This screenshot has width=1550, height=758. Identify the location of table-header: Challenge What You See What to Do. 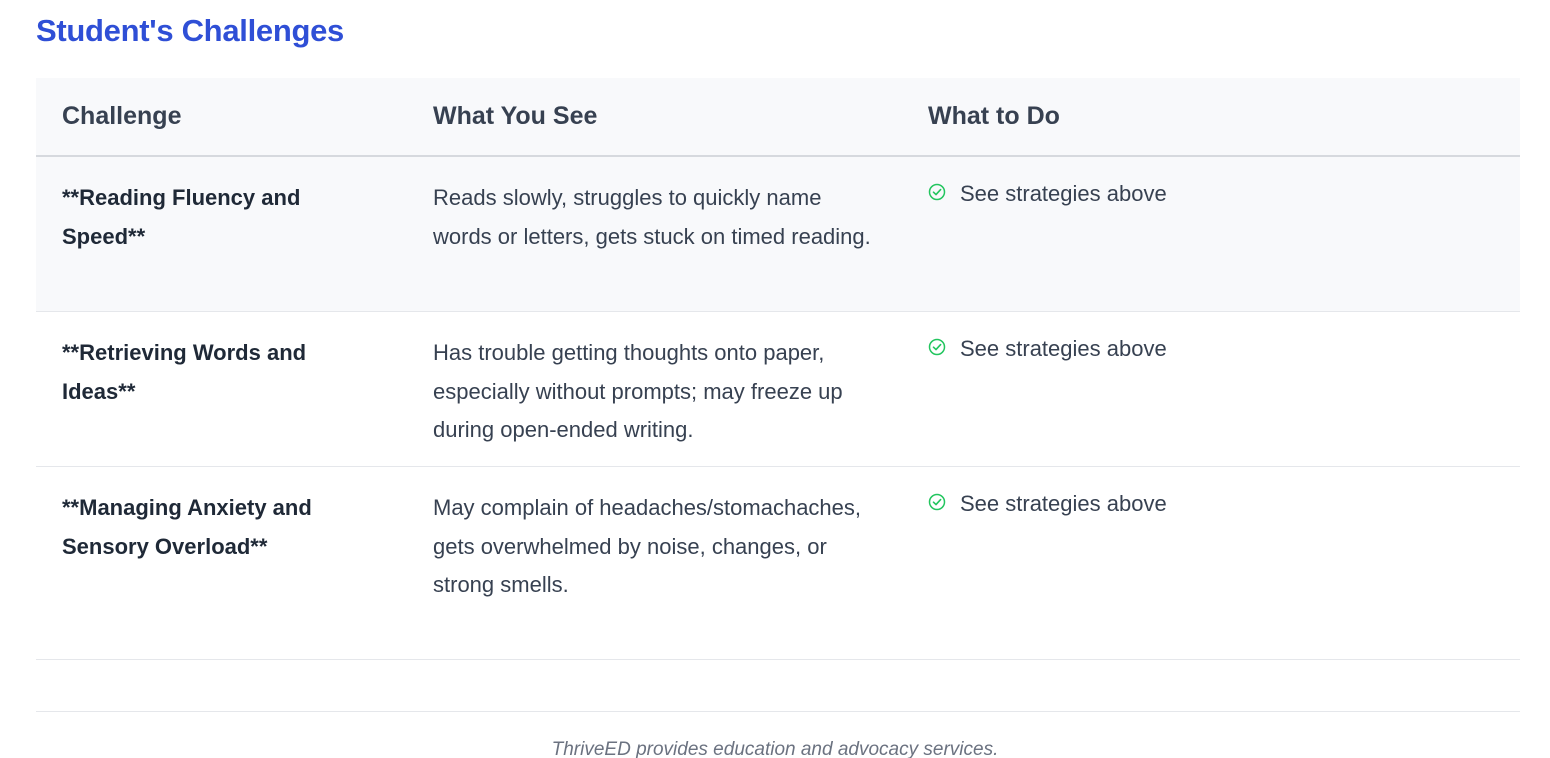
(778, 117).